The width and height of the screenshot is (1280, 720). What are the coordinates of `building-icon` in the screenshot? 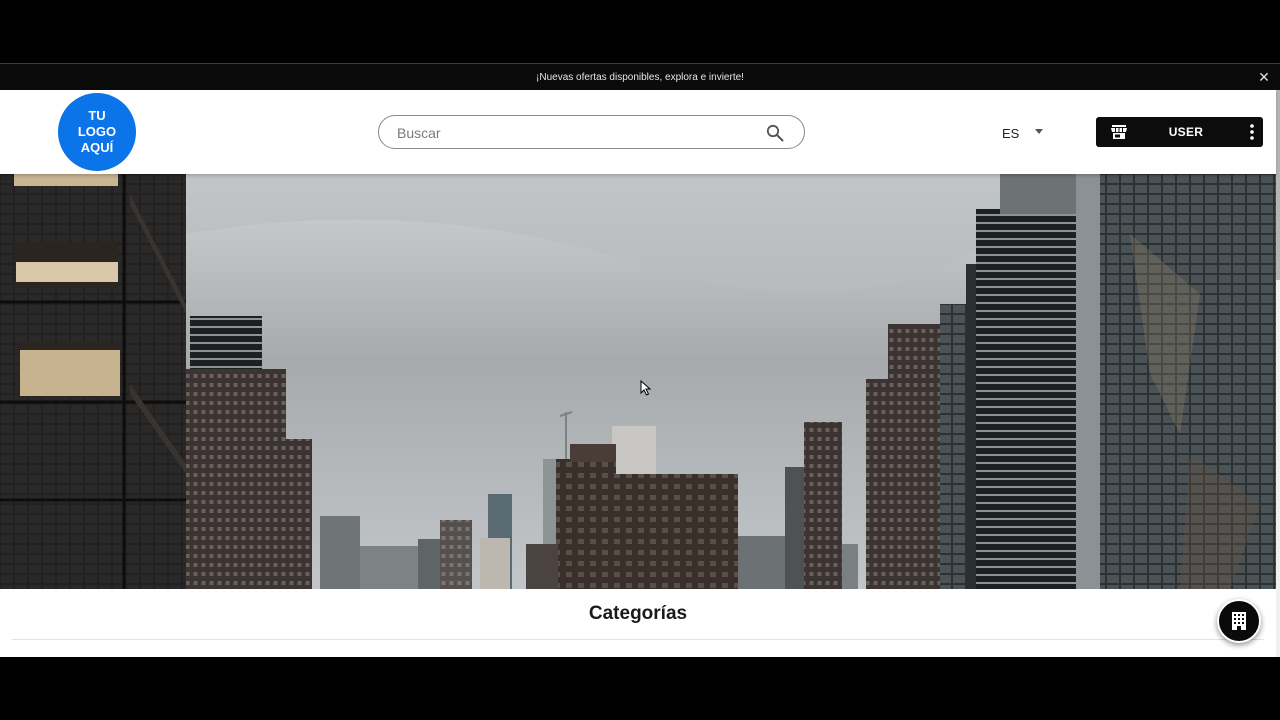 It's located at (1239, 621).